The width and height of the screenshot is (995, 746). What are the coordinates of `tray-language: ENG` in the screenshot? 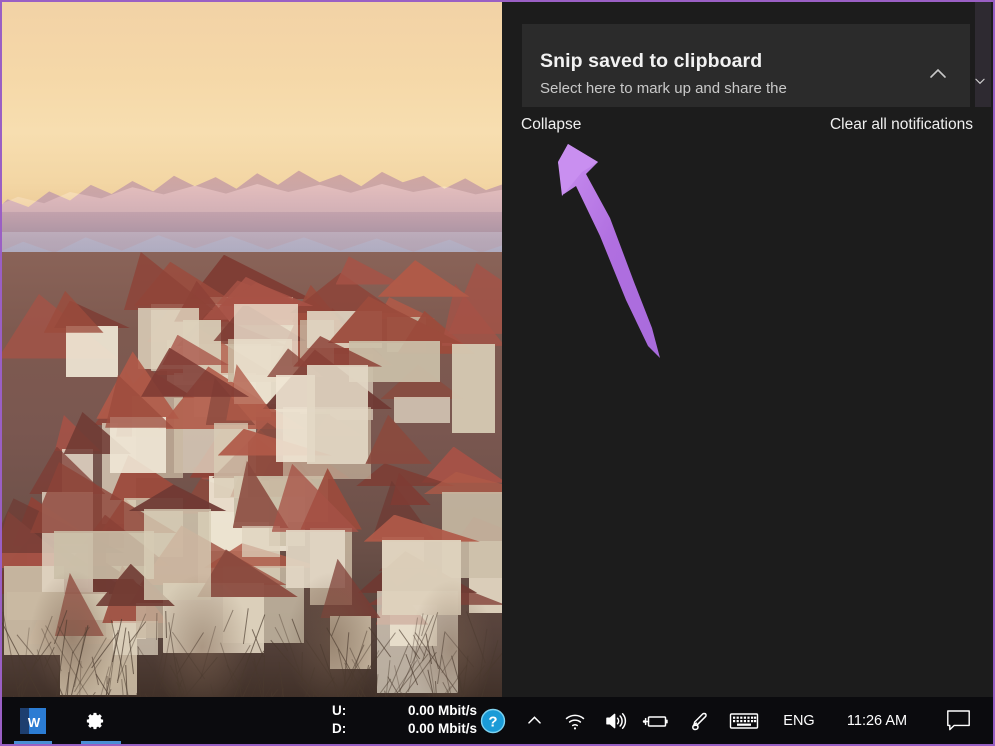 It's located at (799, 720).